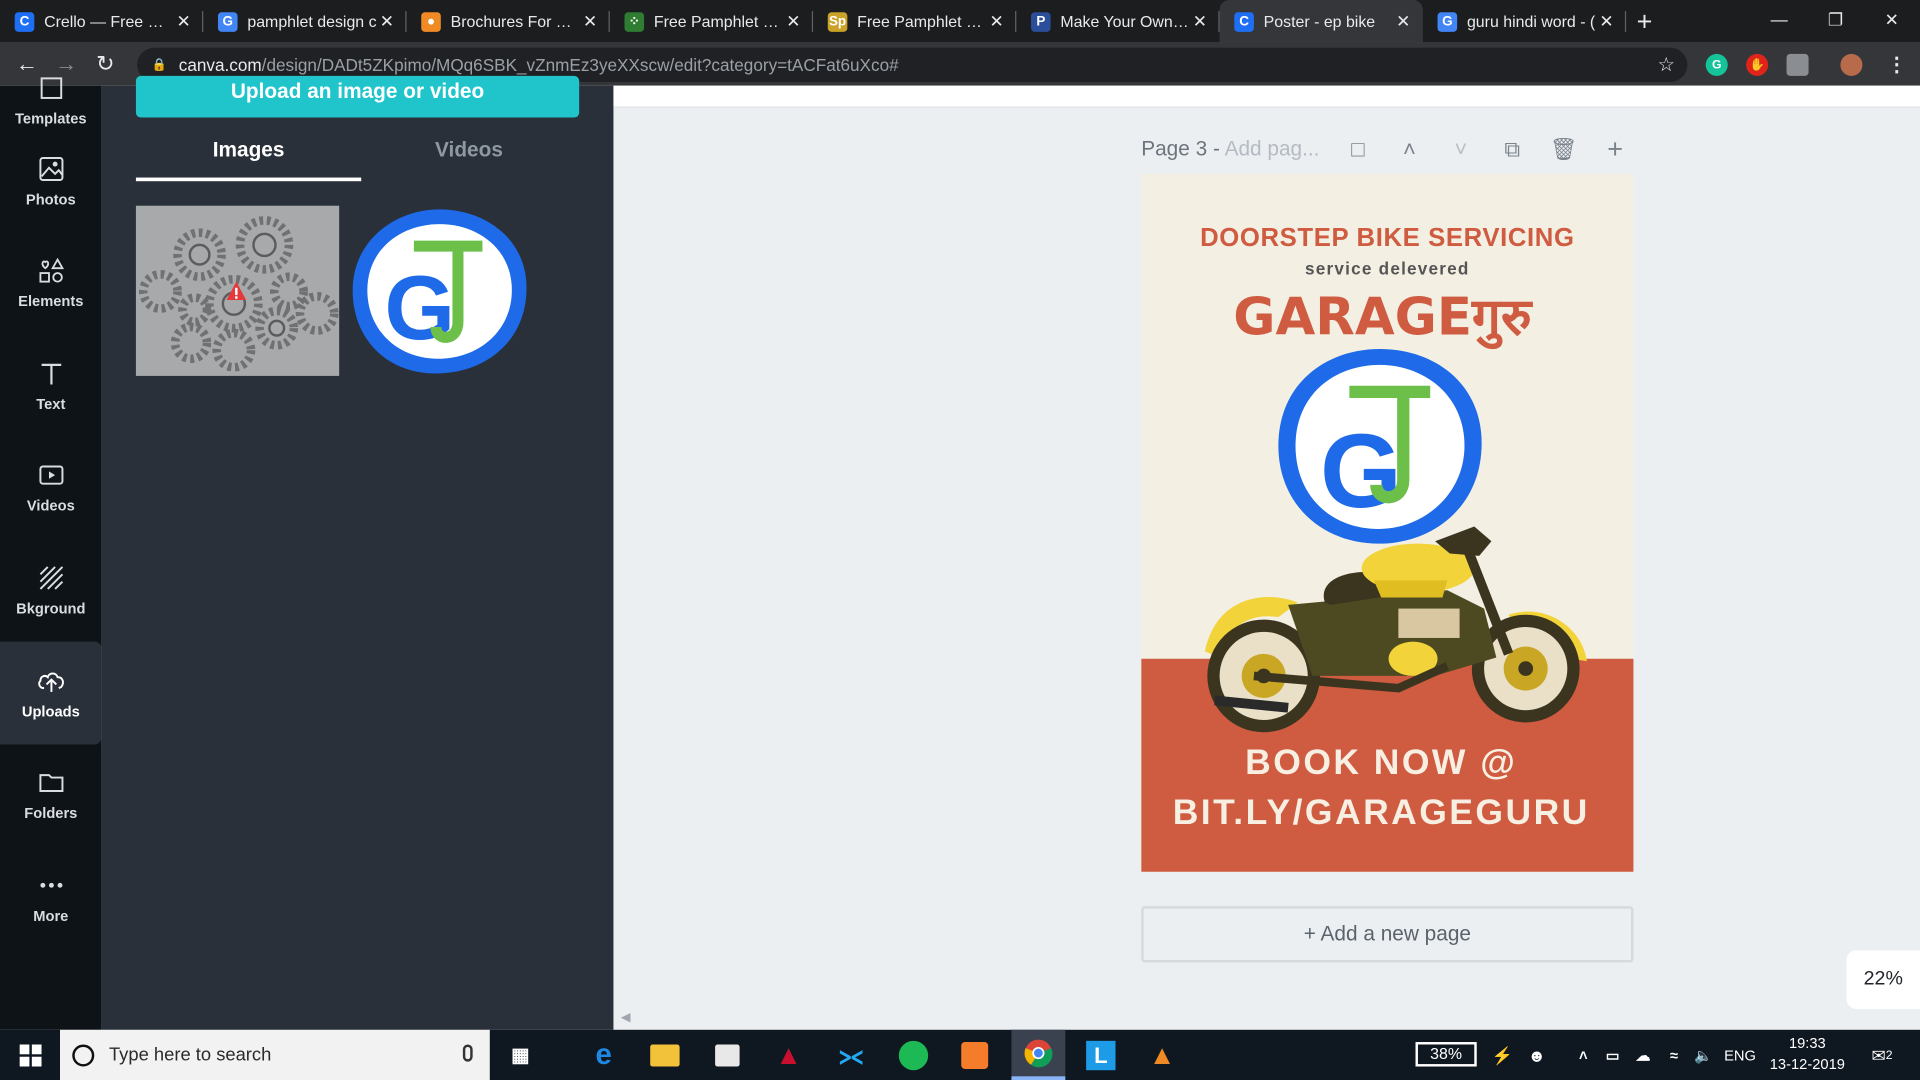  Describe the element at coordinates (975, 1055) in the screenshot. I see `xampp-icon` at that location.